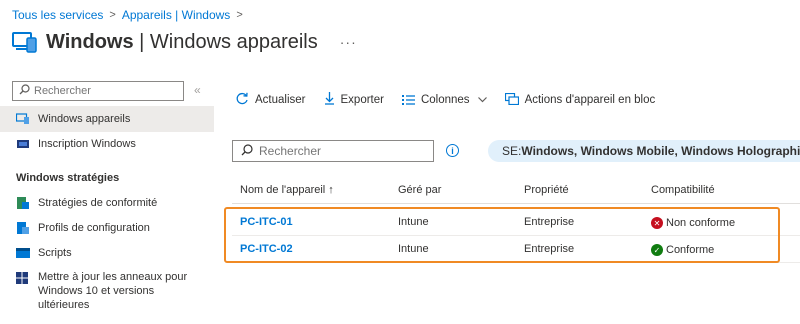  Describe the element at coordinates (516, 203) in the screenshot. I see `table-header-divider` at that location.